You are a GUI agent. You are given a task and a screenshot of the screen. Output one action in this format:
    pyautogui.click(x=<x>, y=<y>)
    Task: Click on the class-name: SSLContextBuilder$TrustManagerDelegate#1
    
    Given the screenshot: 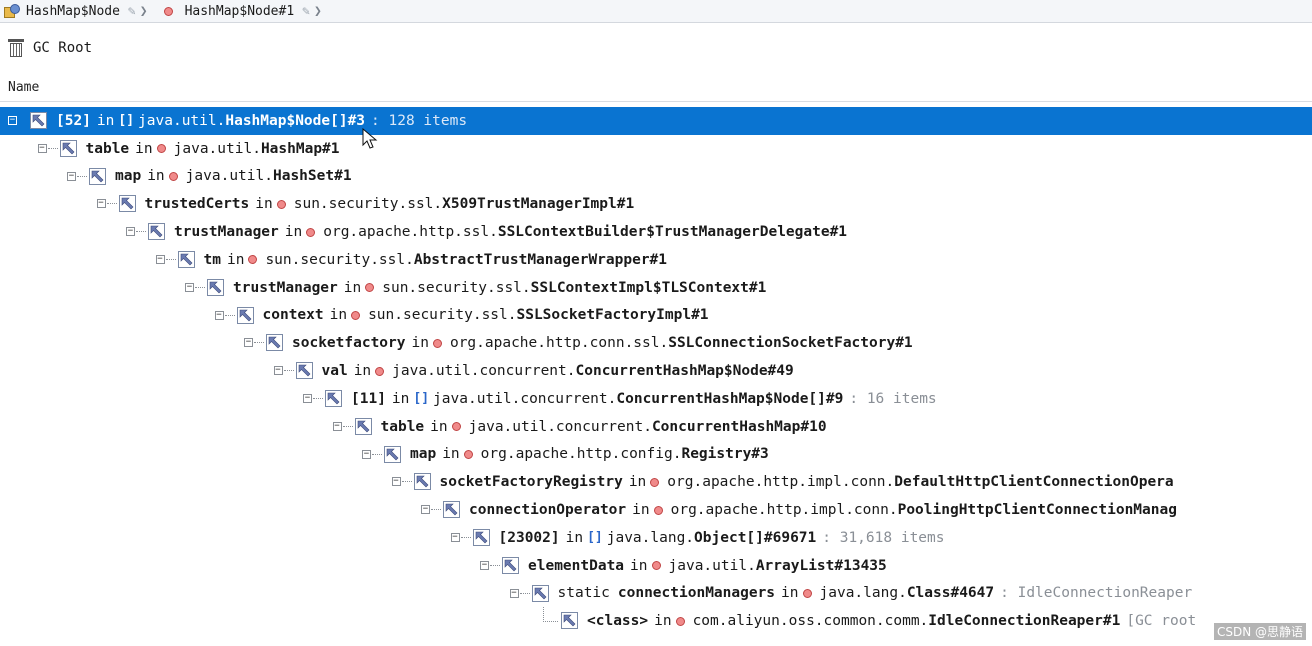 What is the action you would take?
    pyautogui.click(x=672, y=232)
    